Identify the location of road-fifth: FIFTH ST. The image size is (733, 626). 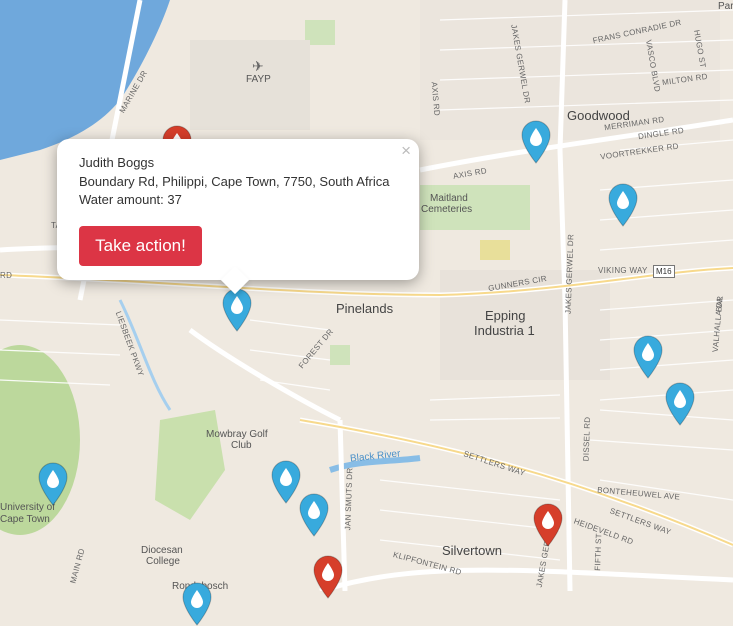
(598, 552).